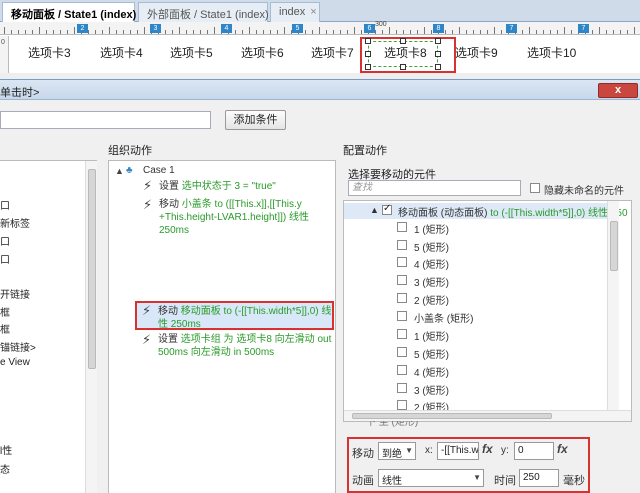 This screenshot has width=640, height=493. I want to click on tab-move-panel: 移动面板 / State1 (index)×, so click(75, 12).